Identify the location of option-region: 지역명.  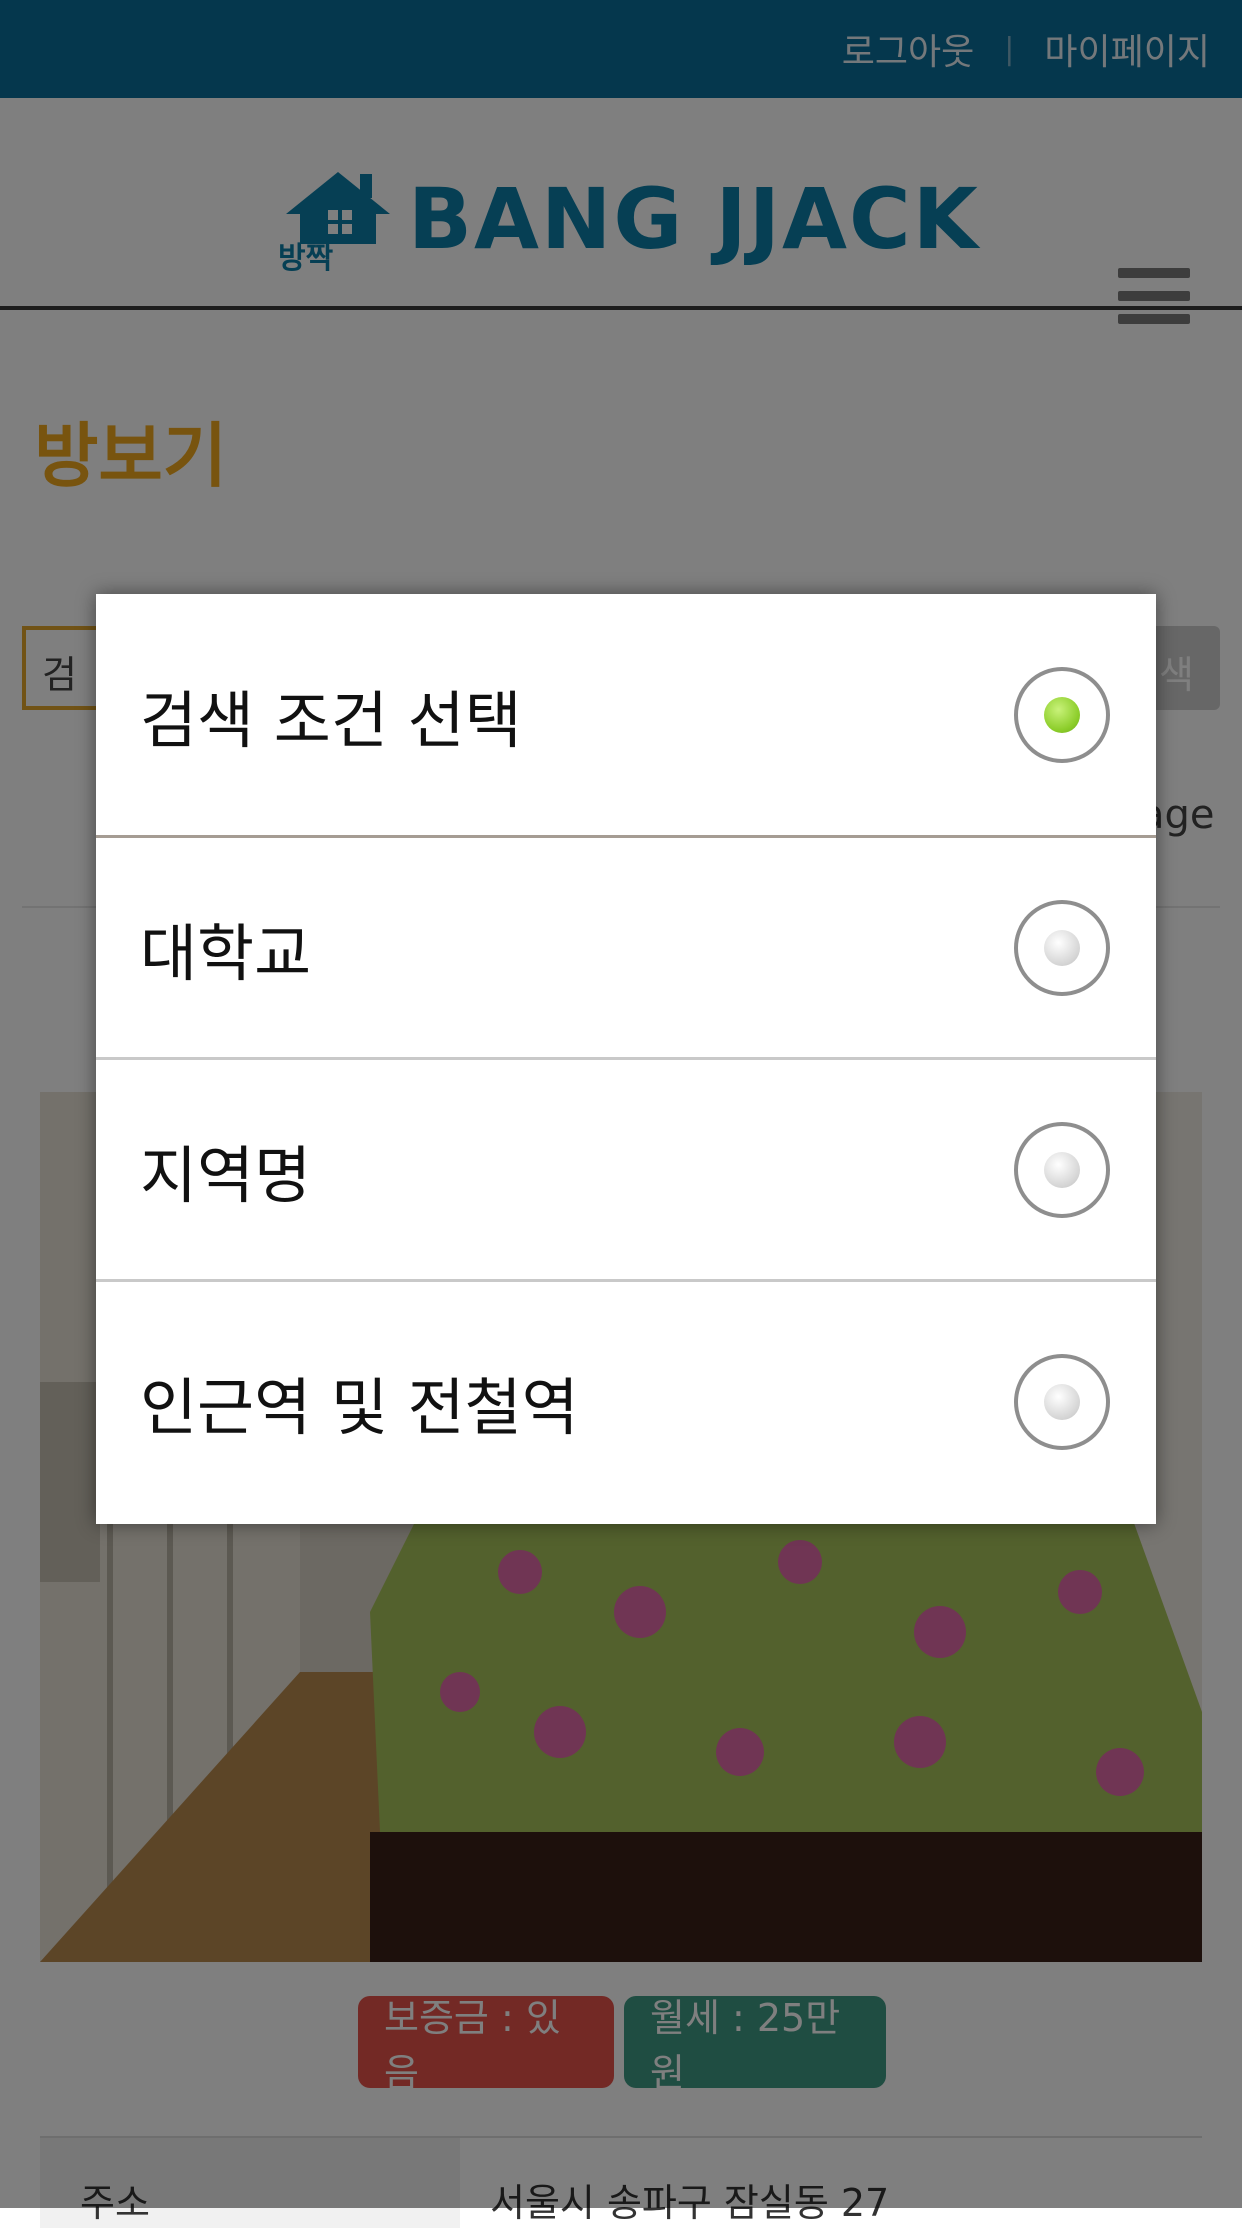
(626, 1171).